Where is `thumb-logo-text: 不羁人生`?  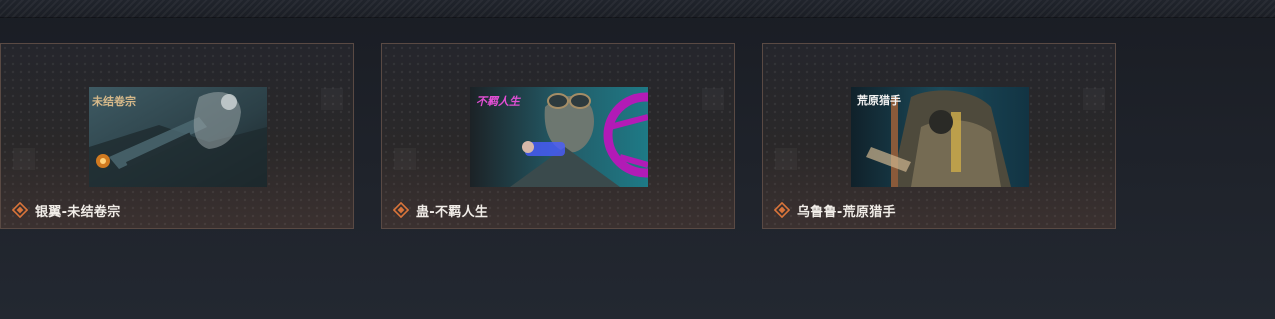 thumb-logo-text: 不羁人生 is located at coordinates (498, 101).